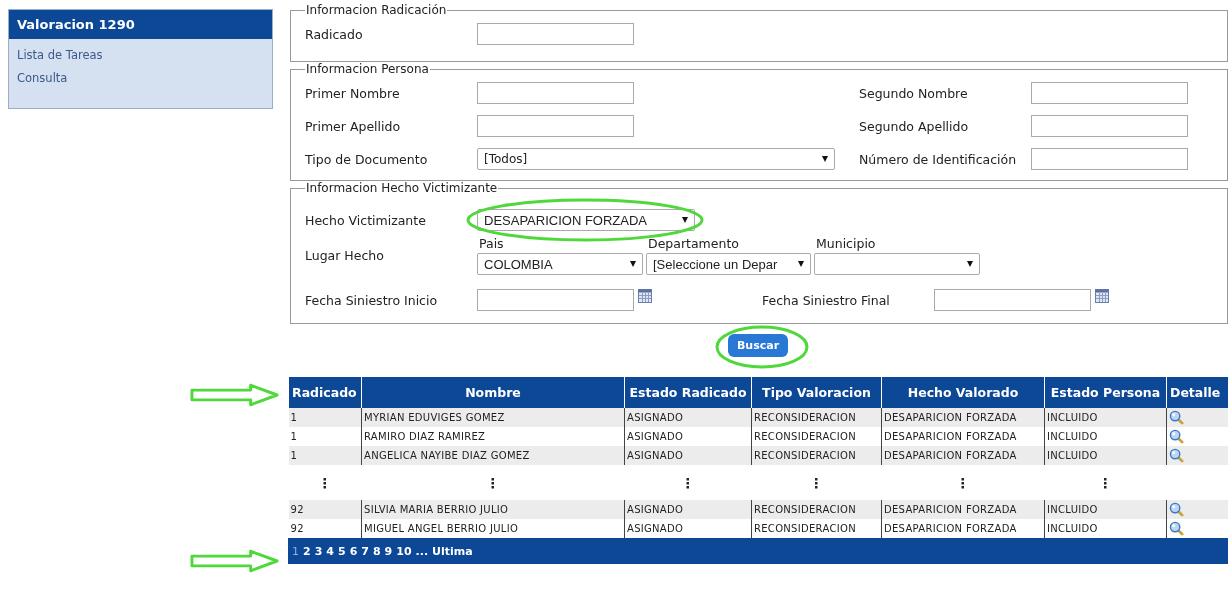 This screenshot has width=1228, height=608. What do you see at coordinates (353, 93) in the screenshot?
I see `field-label: Primer Nombre` at bounding box center [353, 93].